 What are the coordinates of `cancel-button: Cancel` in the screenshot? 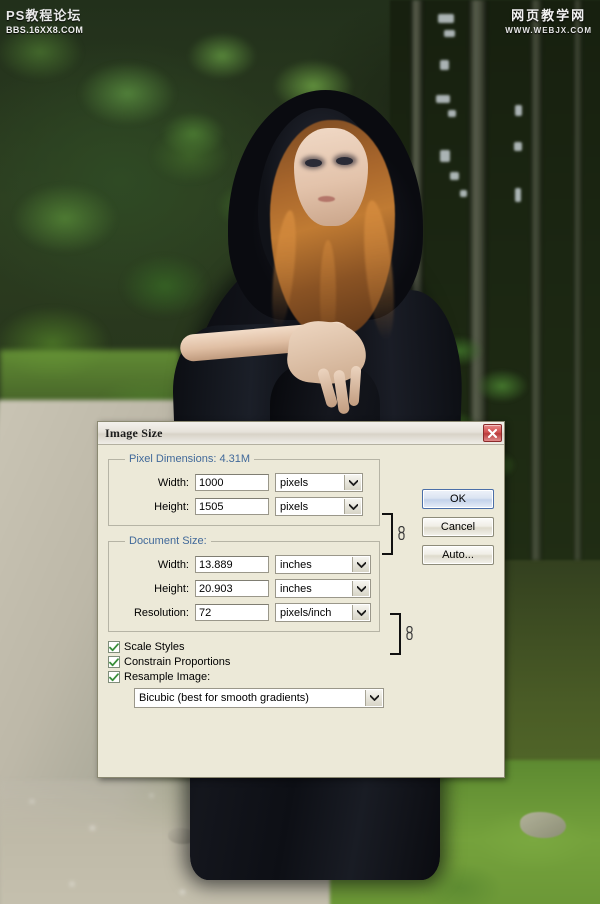 It's located at (458, 527).